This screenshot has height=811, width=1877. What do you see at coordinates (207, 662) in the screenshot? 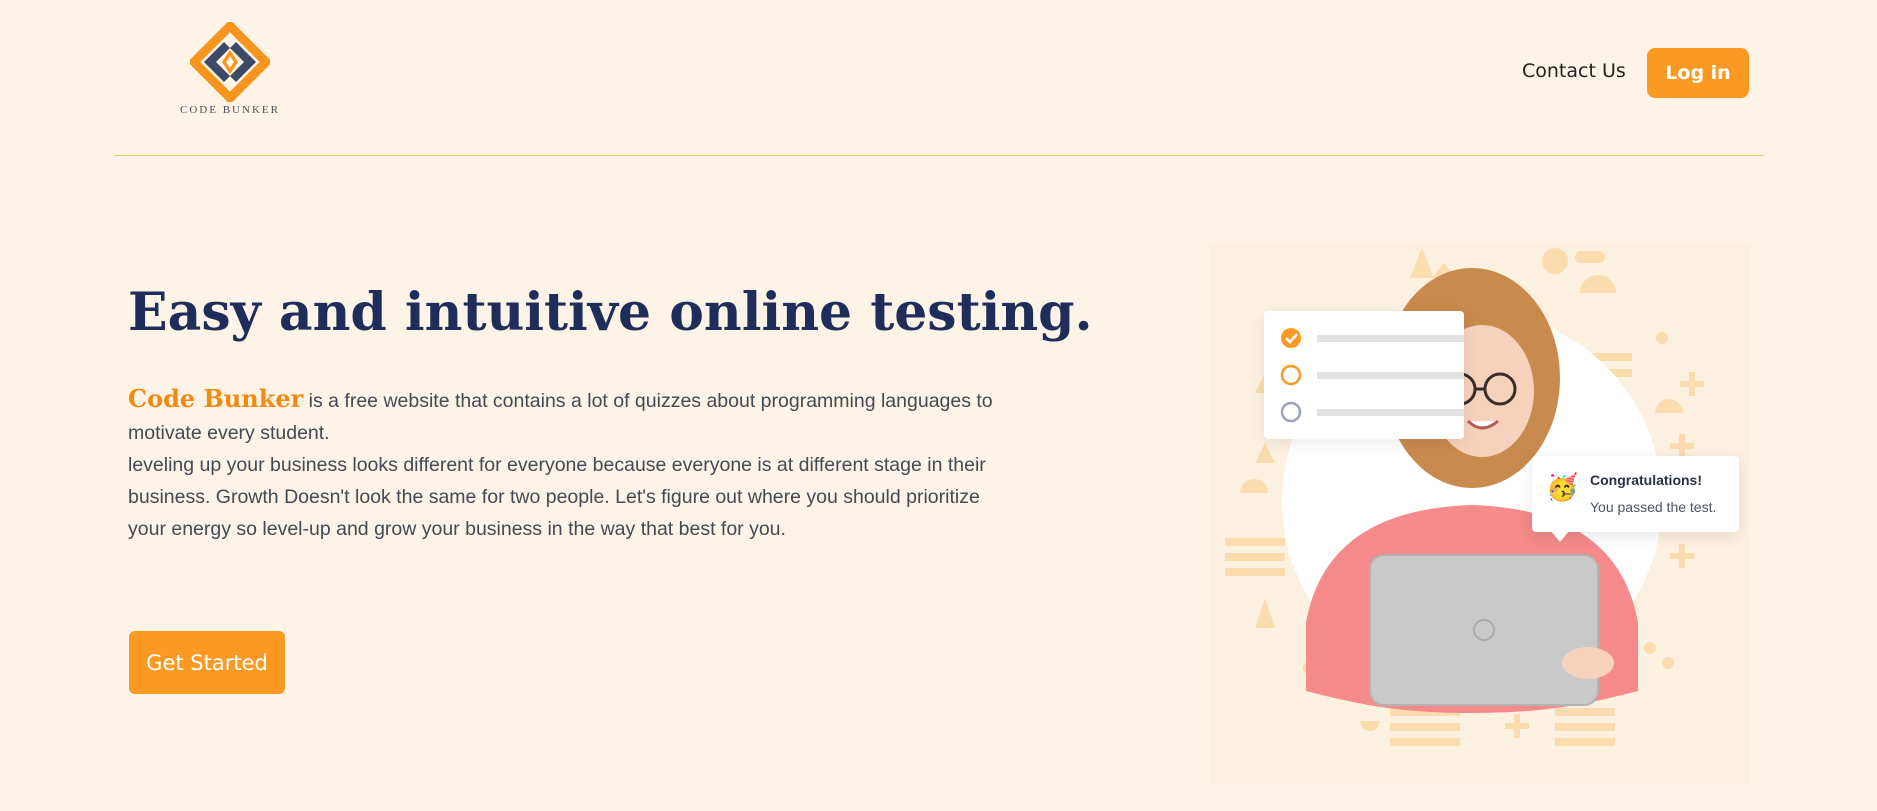
I see `get-started-button: Get Started` at bounding box center [207, 662].